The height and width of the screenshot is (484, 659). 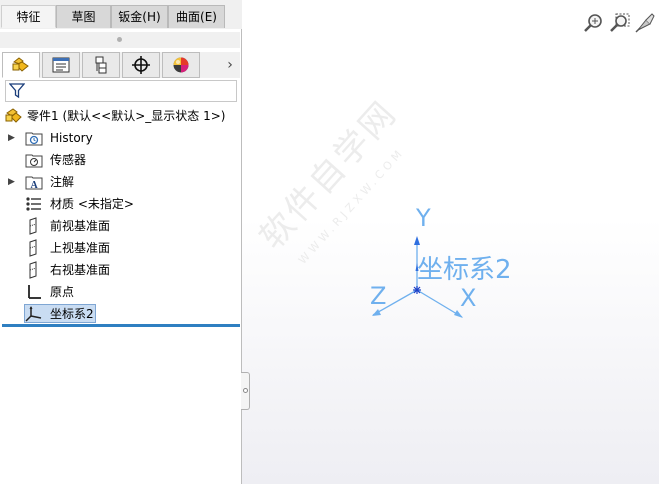 What do you see at coordinates (68, 160) in the screenshot?
I see `tree-item-label: 传感器` at bounding box center [68, 160].